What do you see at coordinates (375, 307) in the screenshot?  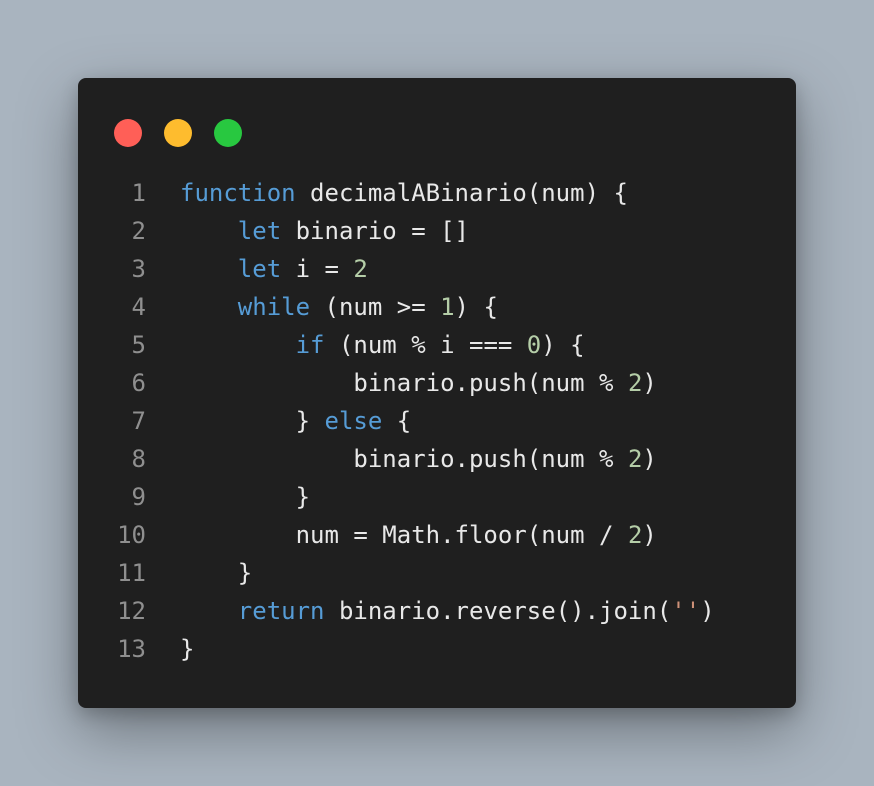 I see `code-token: (num >=` at bounding box center [375, 307].